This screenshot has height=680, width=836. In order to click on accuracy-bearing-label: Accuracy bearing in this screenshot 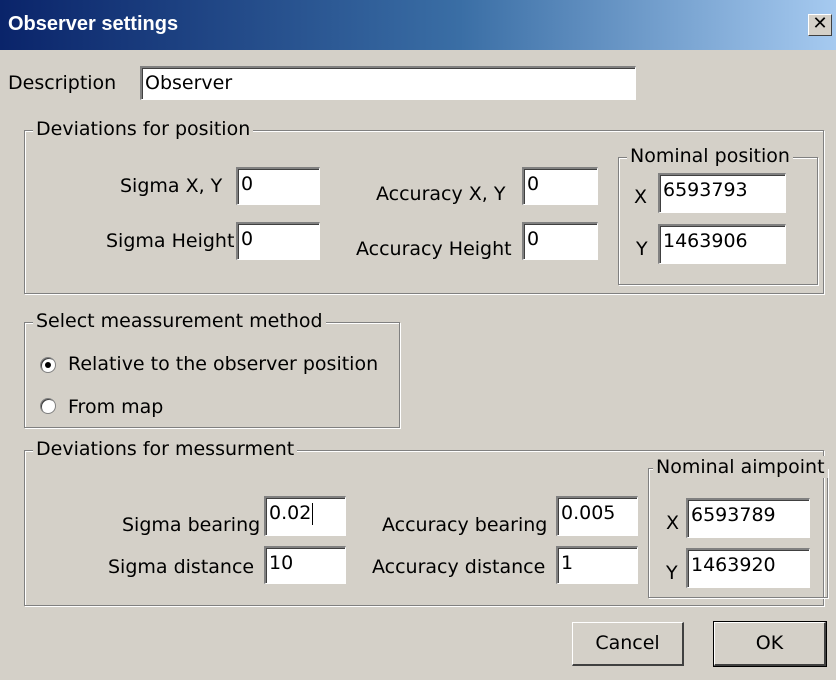, I will do `click(465, 525)`.